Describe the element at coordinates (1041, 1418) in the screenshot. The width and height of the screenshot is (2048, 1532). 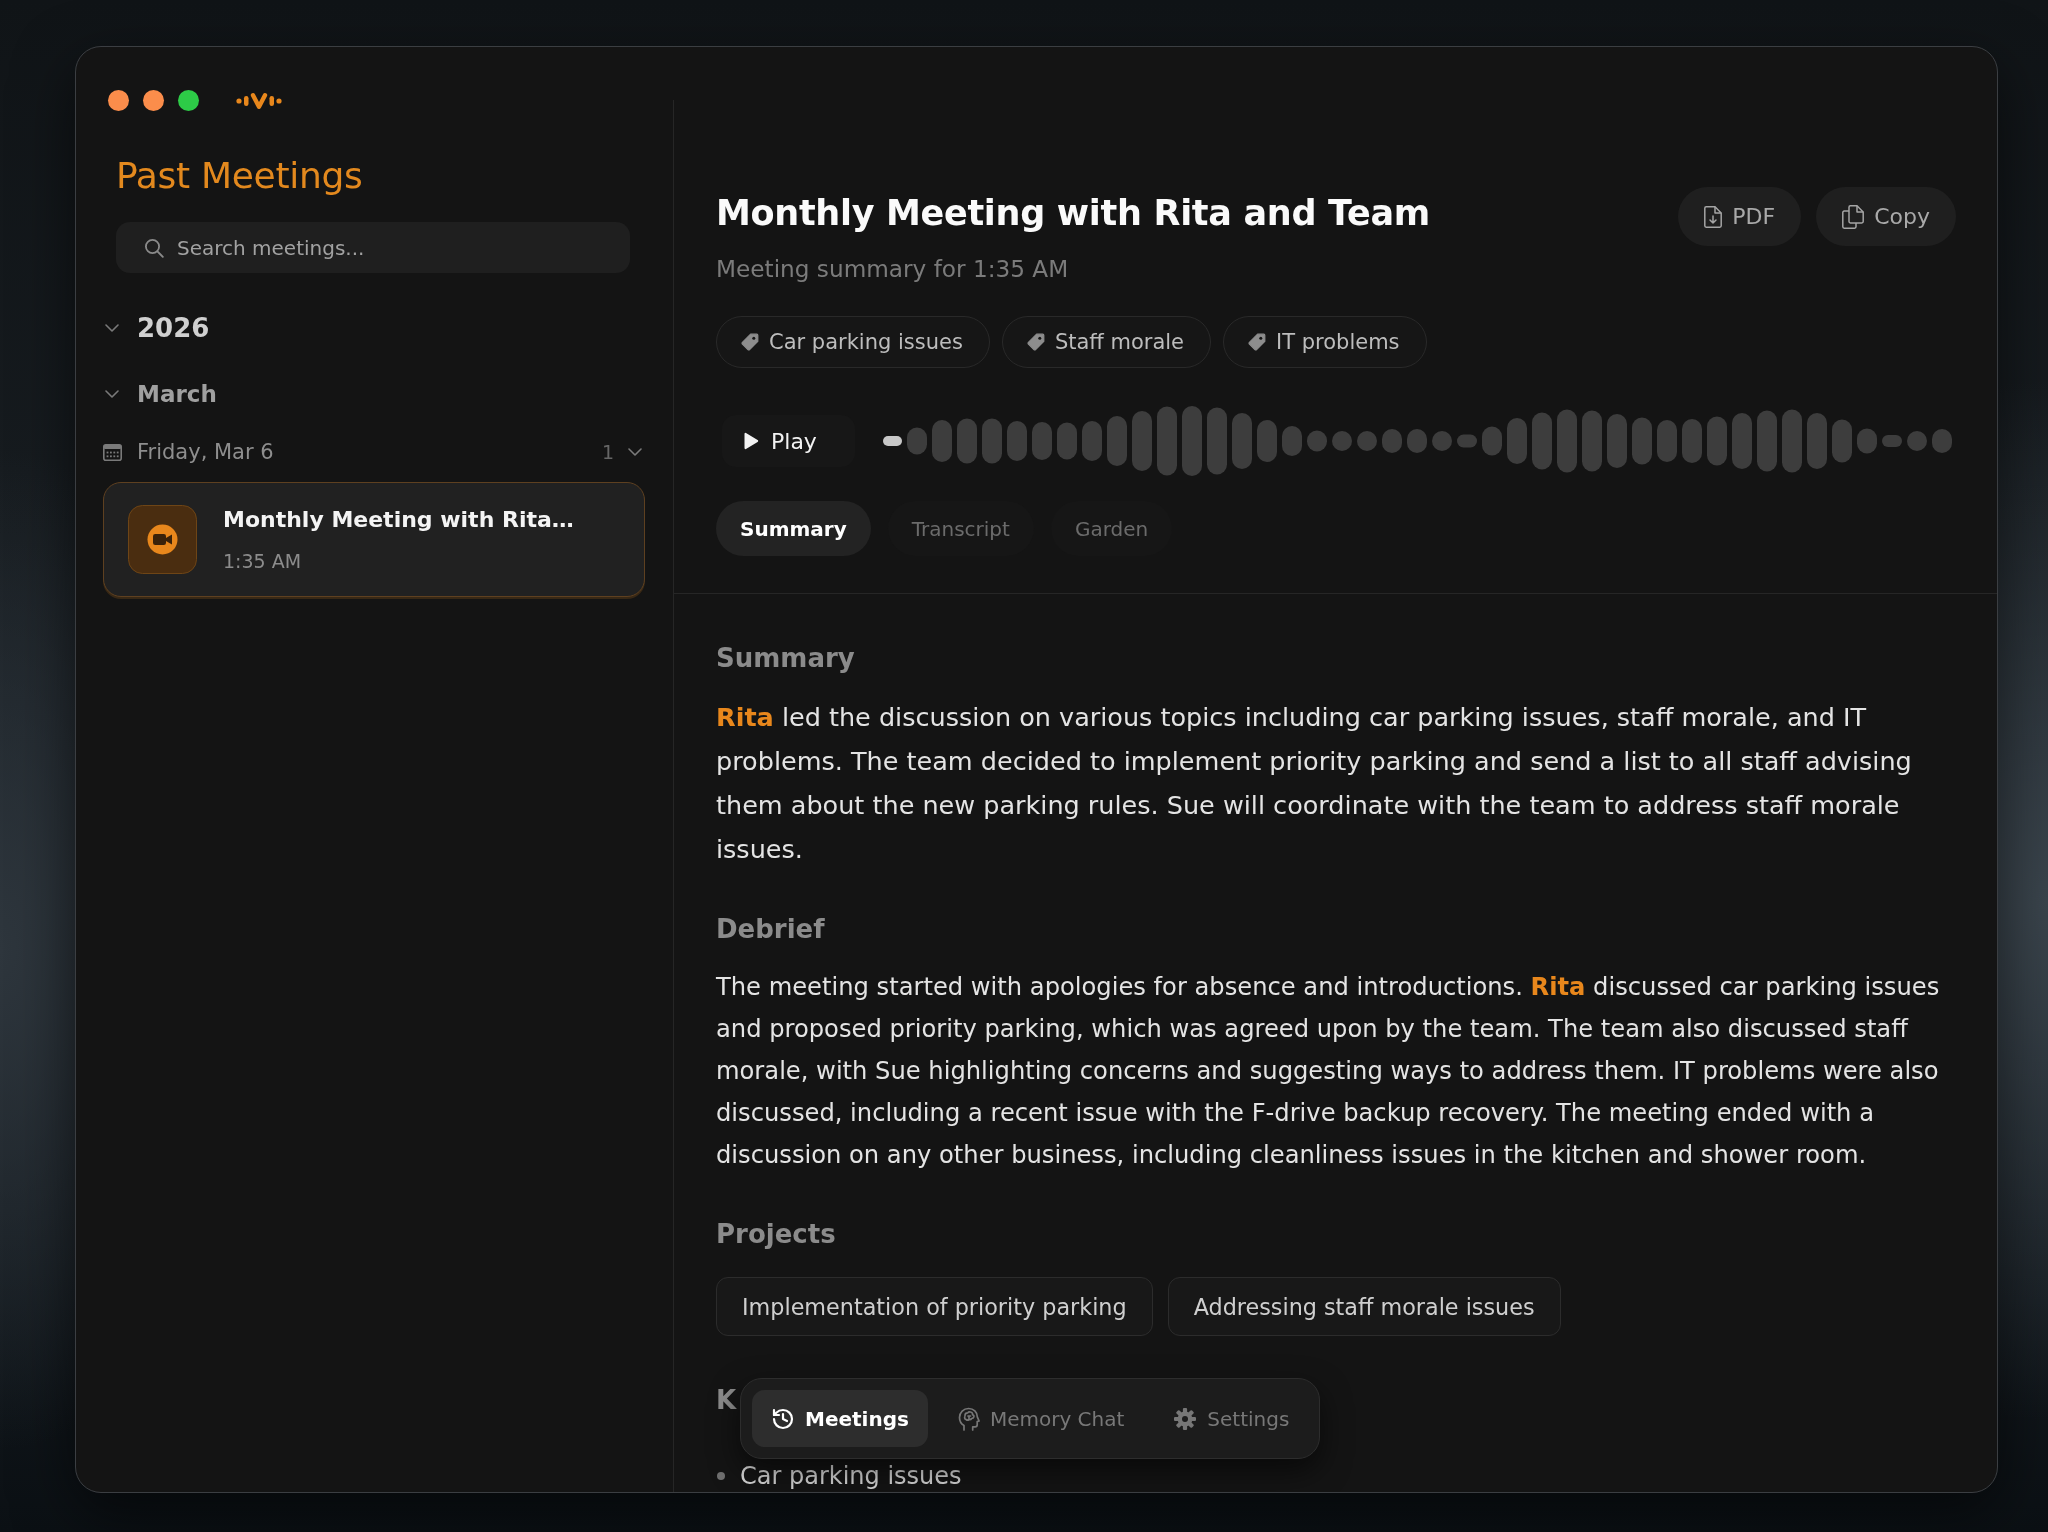
I see `nav-tab: Memory Chat` at that location.